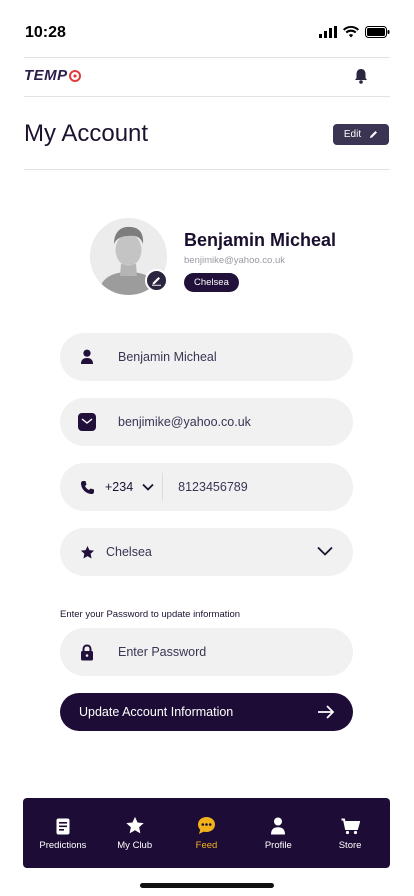  I want to click on country-code-select: +234, so click(119, 487).